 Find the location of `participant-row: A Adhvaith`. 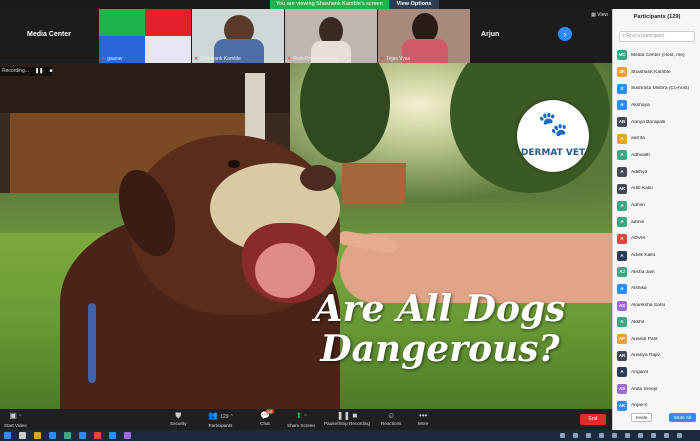

participant-row: A Adhvaith is located at coordinates (658, 155).